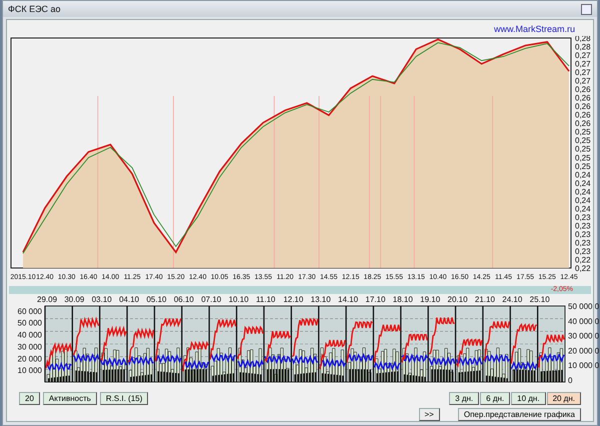  What do you see at coordinates (29, 398) in the screenshot?
I see `indicator-button: 20` at bounding box center [29, 398].